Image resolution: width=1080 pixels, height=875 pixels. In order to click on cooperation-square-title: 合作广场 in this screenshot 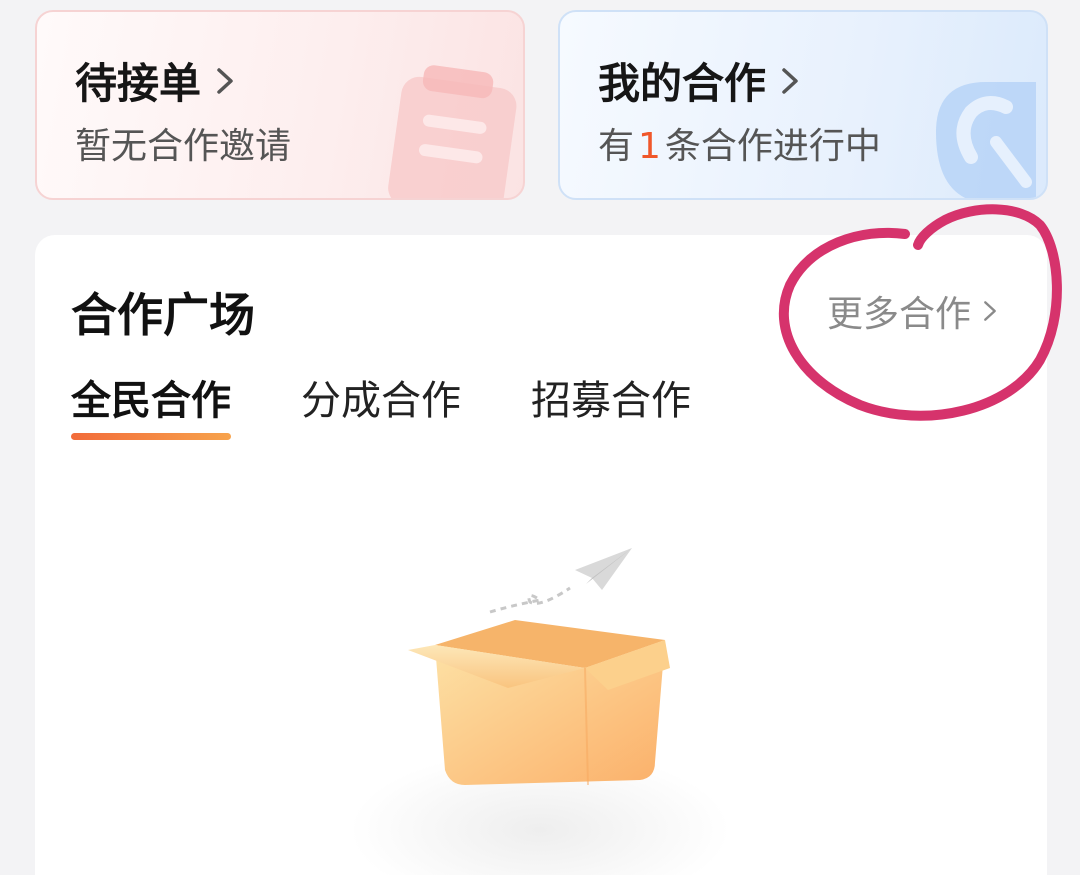, I will do `click(163, 315)`.